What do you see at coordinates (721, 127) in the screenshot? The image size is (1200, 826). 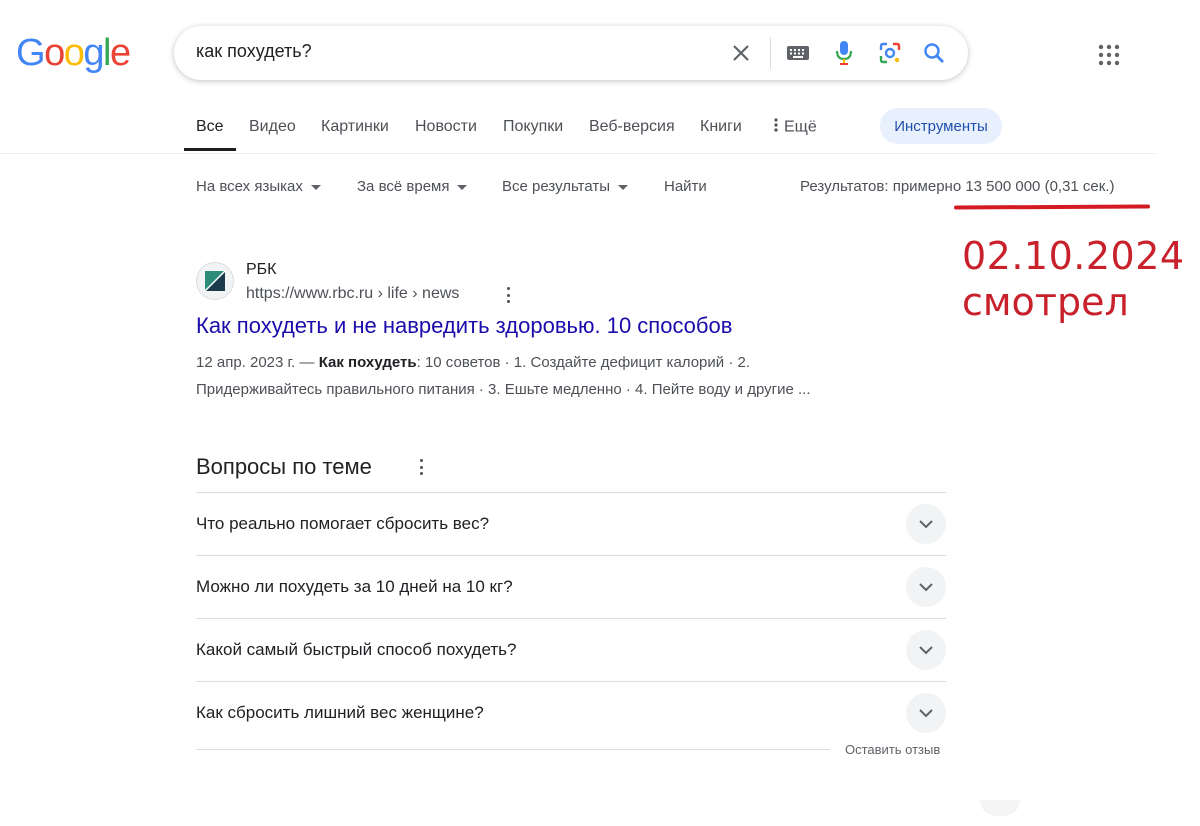 I see `tab-books: Книги` at bounding box center [721, 127].